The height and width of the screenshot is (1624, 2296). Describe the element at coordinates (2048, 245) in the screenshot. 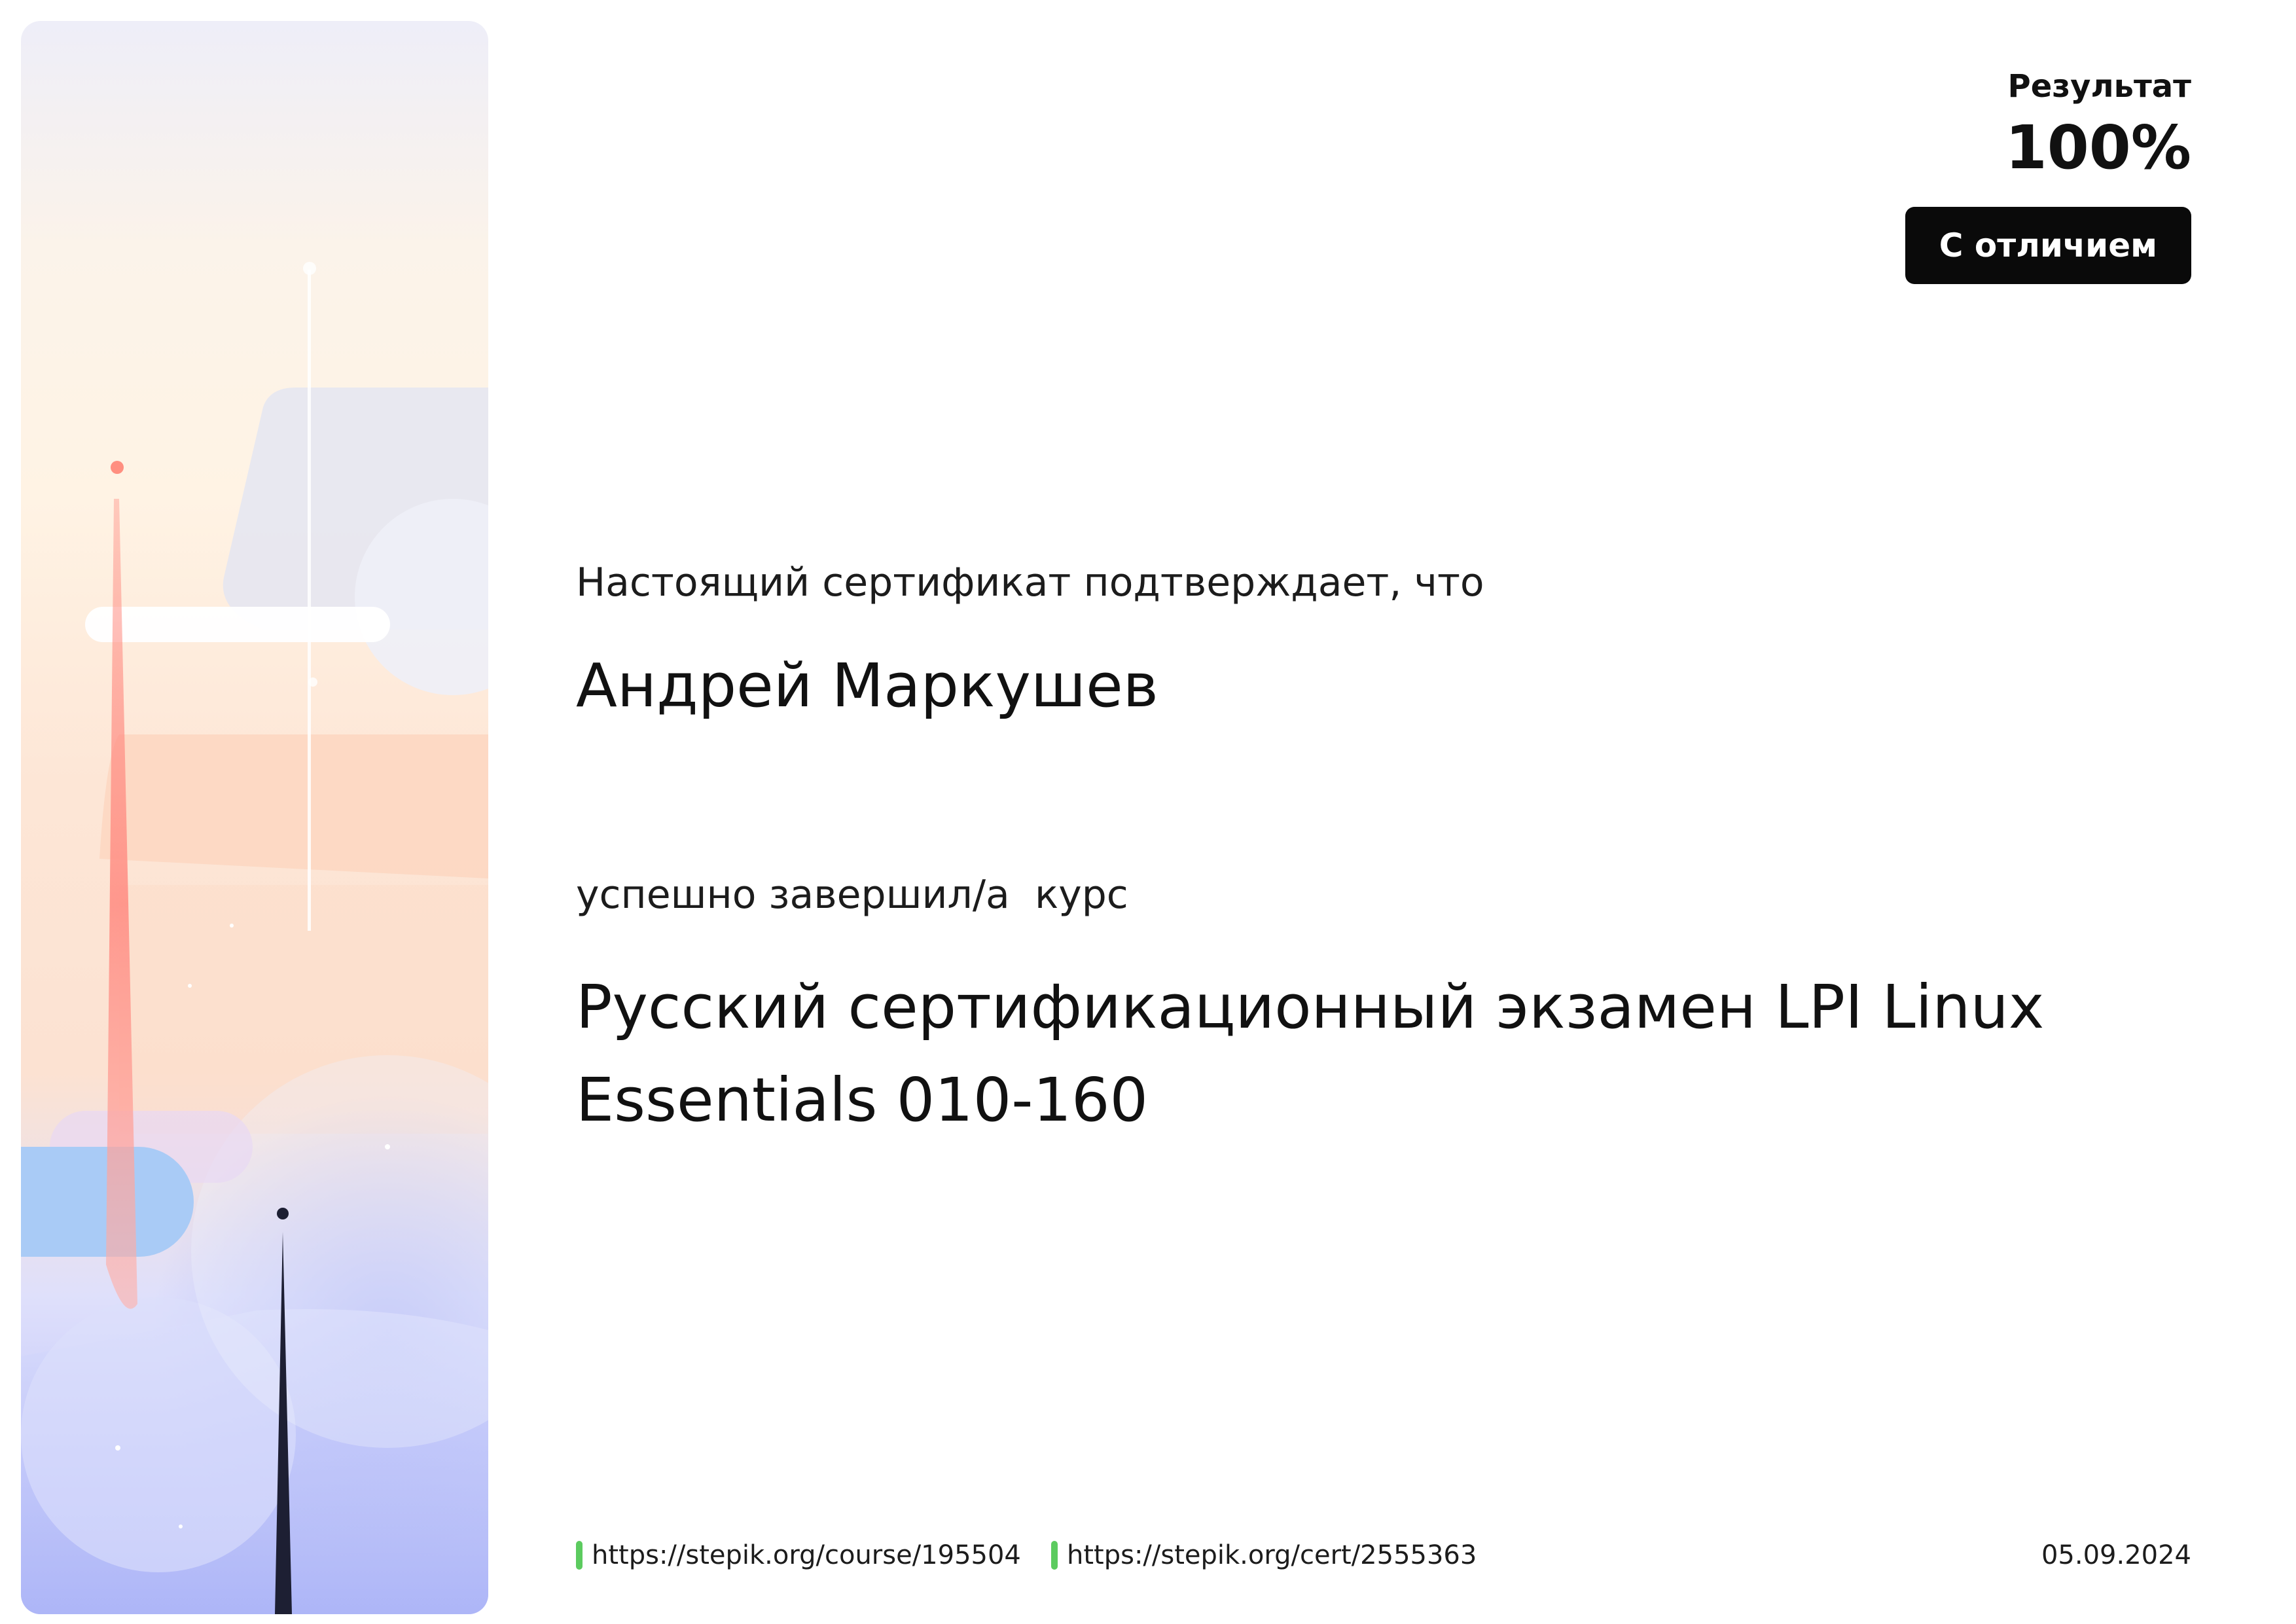

I see `distinction-badge: С отличием` at that location.